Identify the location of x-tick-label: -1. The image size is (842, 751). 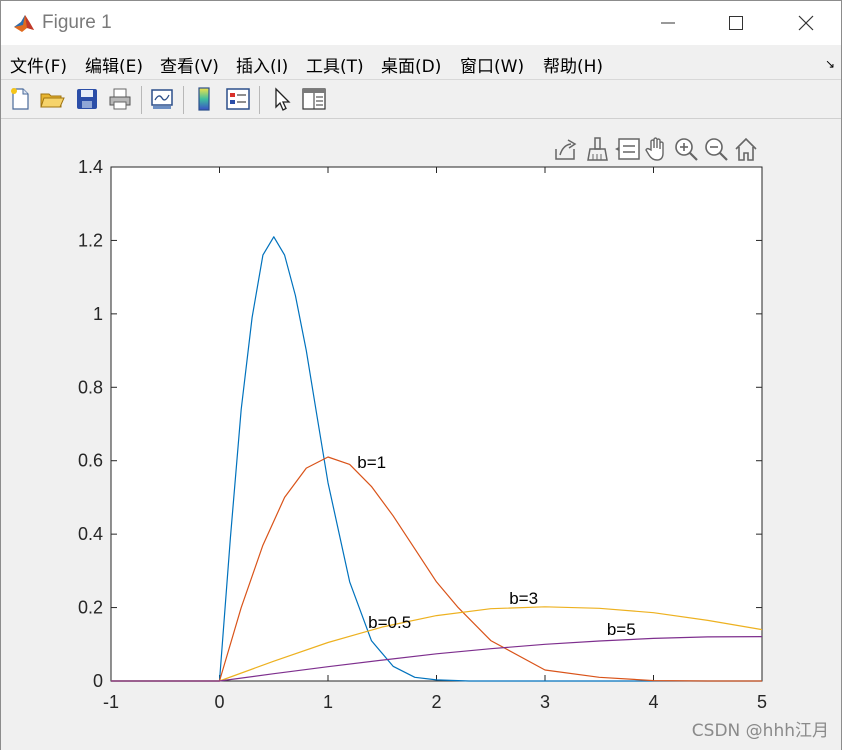
(111, 702).